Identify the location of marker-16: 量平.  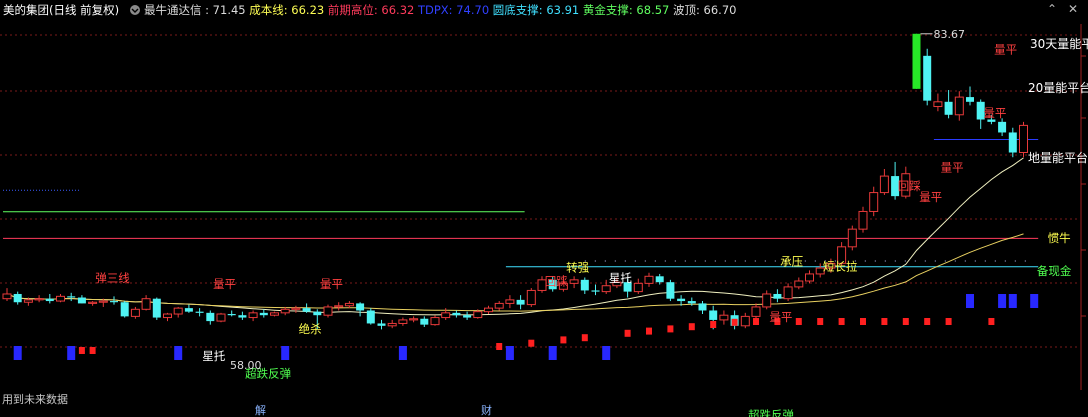
(331, 284).